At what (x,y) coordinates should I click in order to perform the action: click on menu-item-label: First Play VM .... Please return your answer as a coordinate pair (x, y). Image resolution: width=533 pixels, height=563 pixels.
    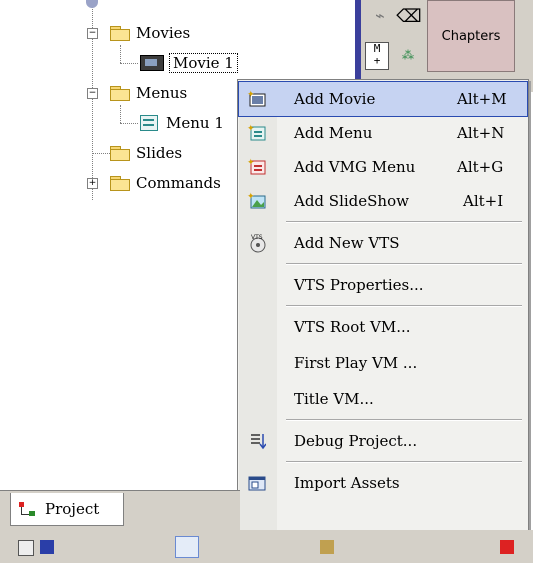
    Looking at the image, I should click on (356, 363).